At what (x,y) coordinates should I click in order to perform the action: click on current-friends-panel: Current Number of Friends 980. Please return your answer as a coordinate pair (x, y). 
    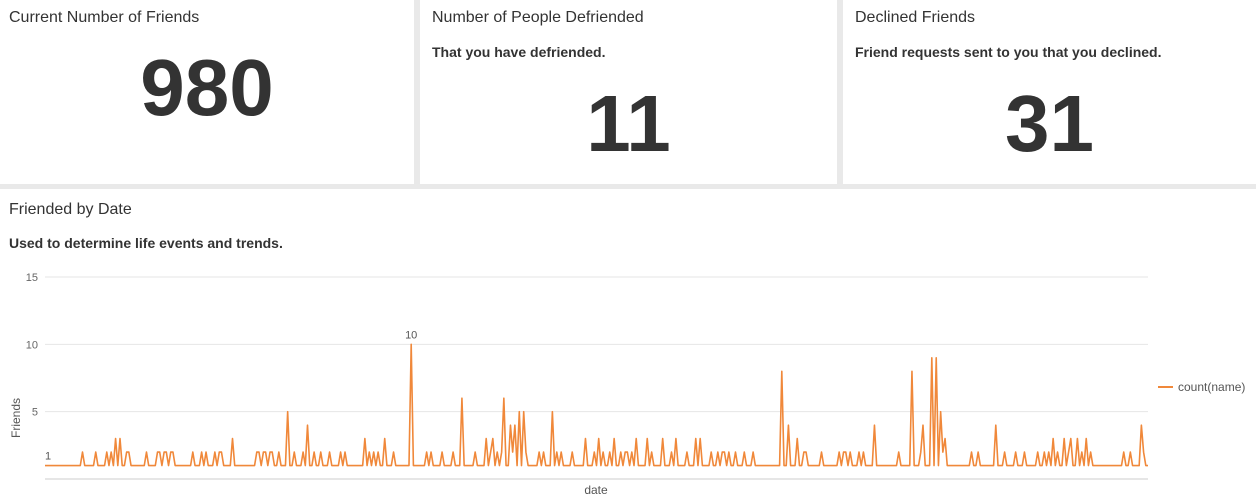
    Looking at the image, I should click on (207, 92).